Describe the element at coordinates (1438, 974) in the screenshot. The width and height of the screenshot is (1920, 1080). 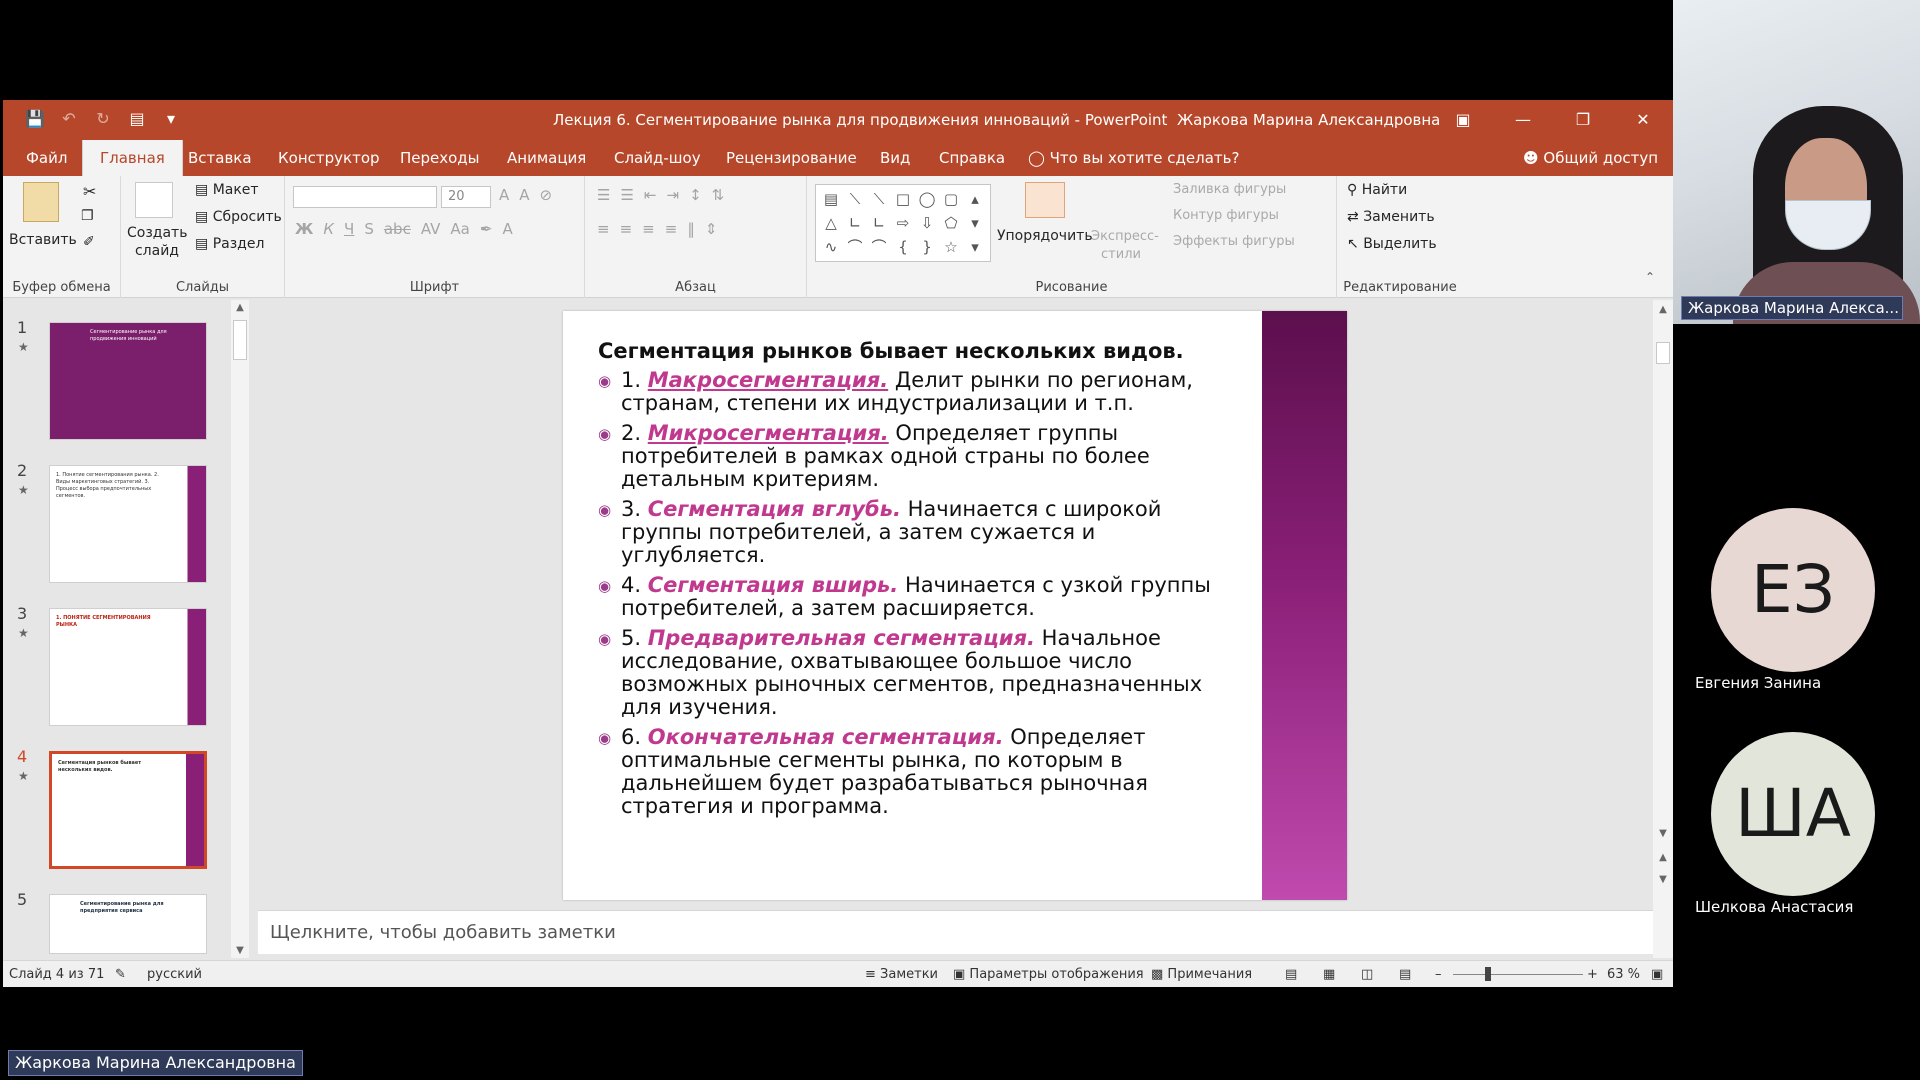
I see `zoom-out-icon: –` at that location.